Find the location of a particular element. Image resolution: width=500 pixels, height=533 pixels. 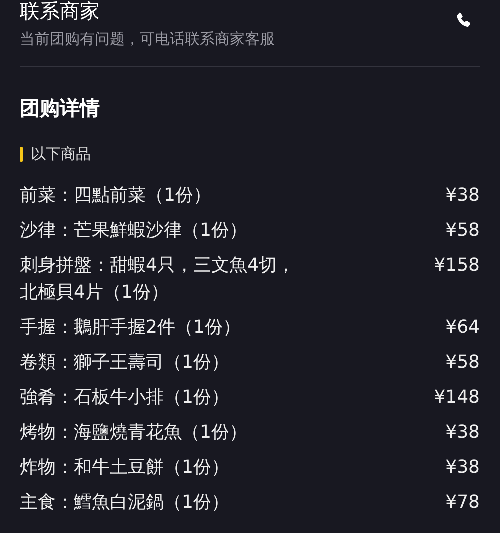

section-title: 团购详情 is located at coordinates (60, 108).